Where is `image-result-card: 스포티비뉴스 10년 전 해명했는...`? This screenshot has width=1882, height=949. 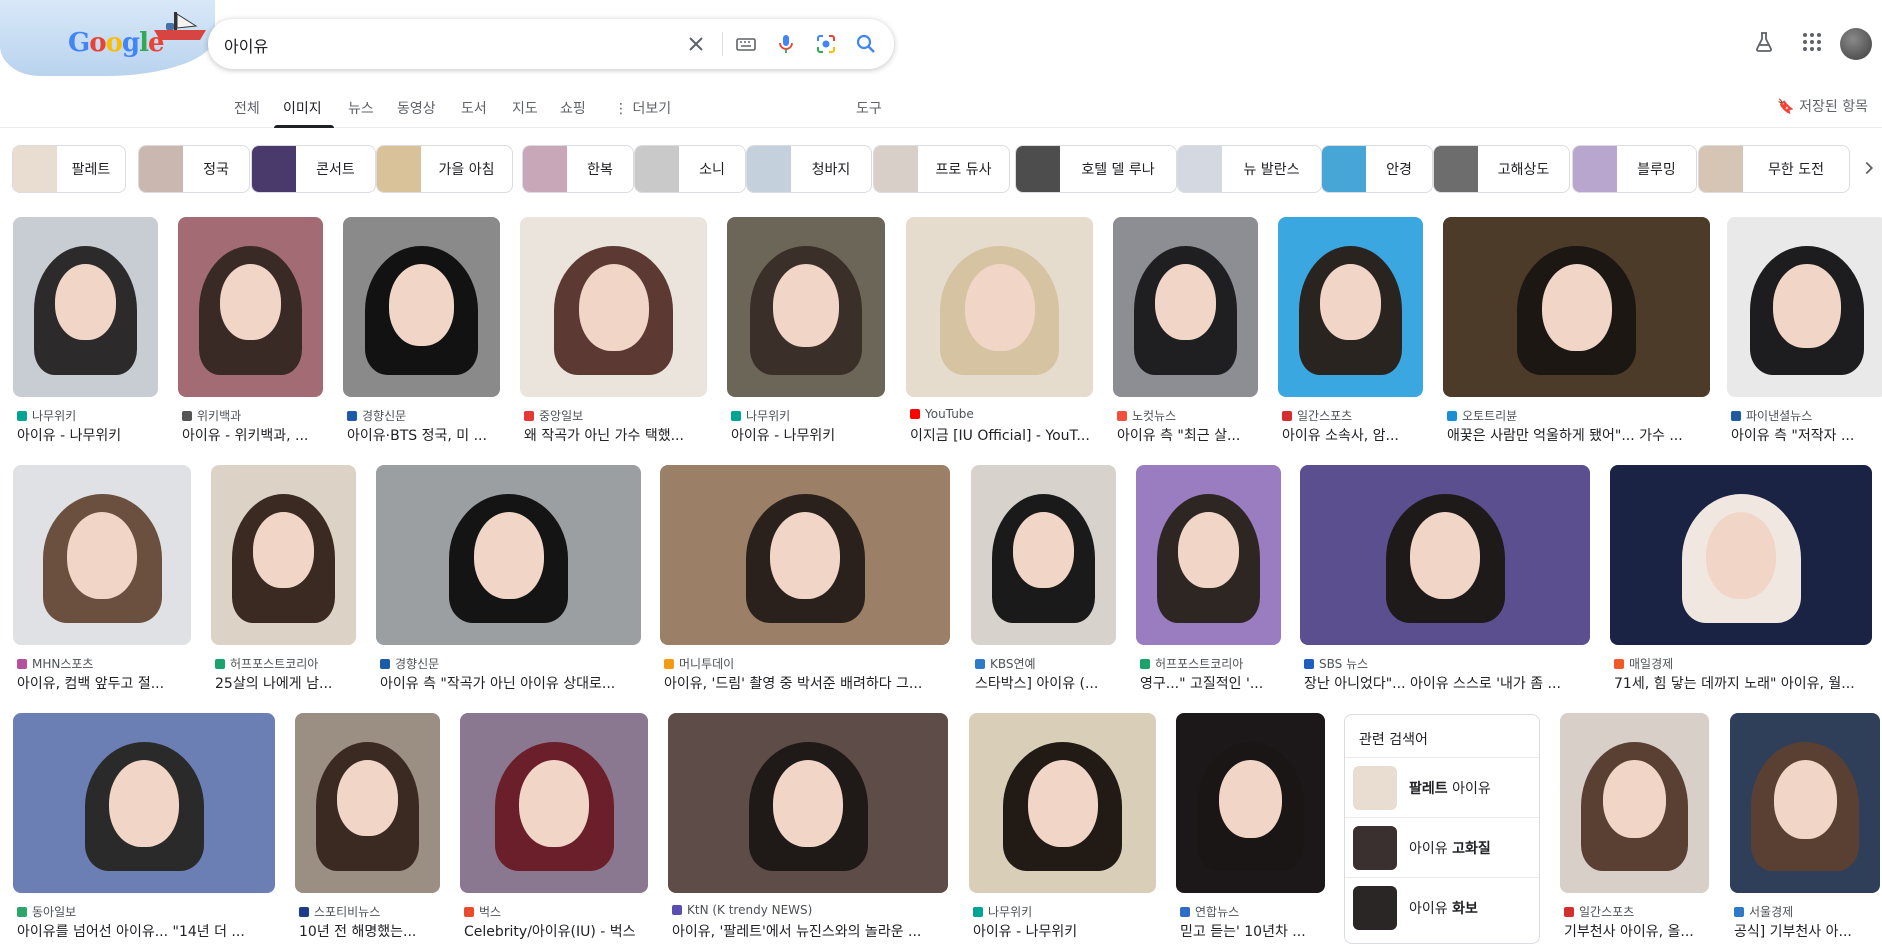 image-result-card: 스포티비뉴스 10년 전 해명했는... is located at coordinates (367, 831).